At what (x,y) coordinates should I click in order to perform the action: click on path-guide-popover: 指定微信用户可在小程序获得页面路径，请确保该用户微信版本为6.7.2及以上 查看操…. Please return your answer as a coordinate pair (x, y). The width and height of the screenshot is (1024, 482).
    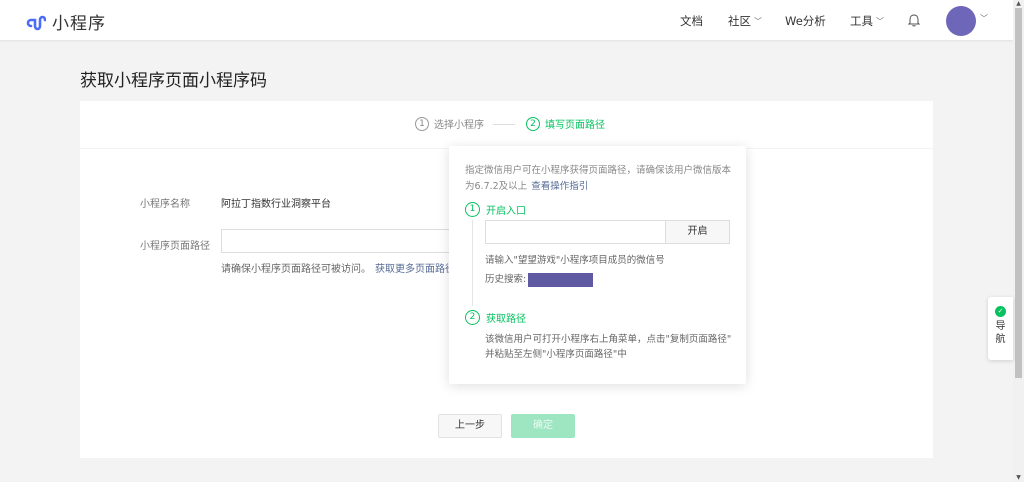
    Looking at the image, I should click on (597, 265).